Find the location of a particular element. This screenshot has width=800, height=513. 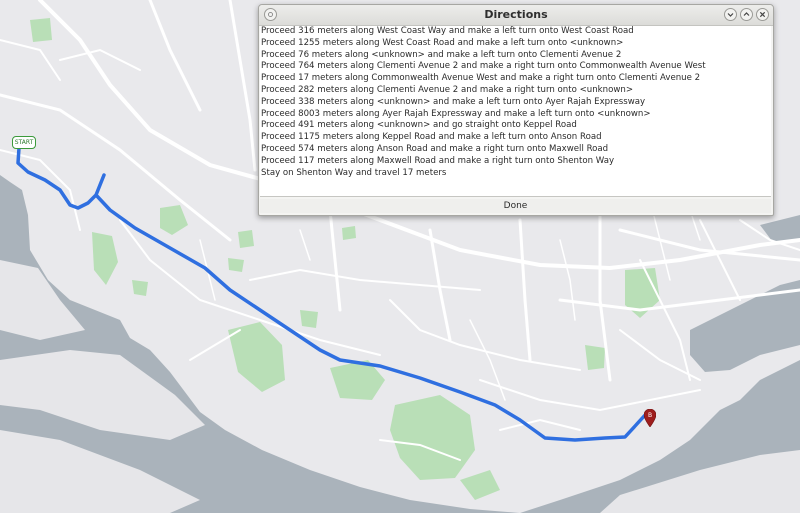

chevron-down-icon is located at coordinates (730, 15).